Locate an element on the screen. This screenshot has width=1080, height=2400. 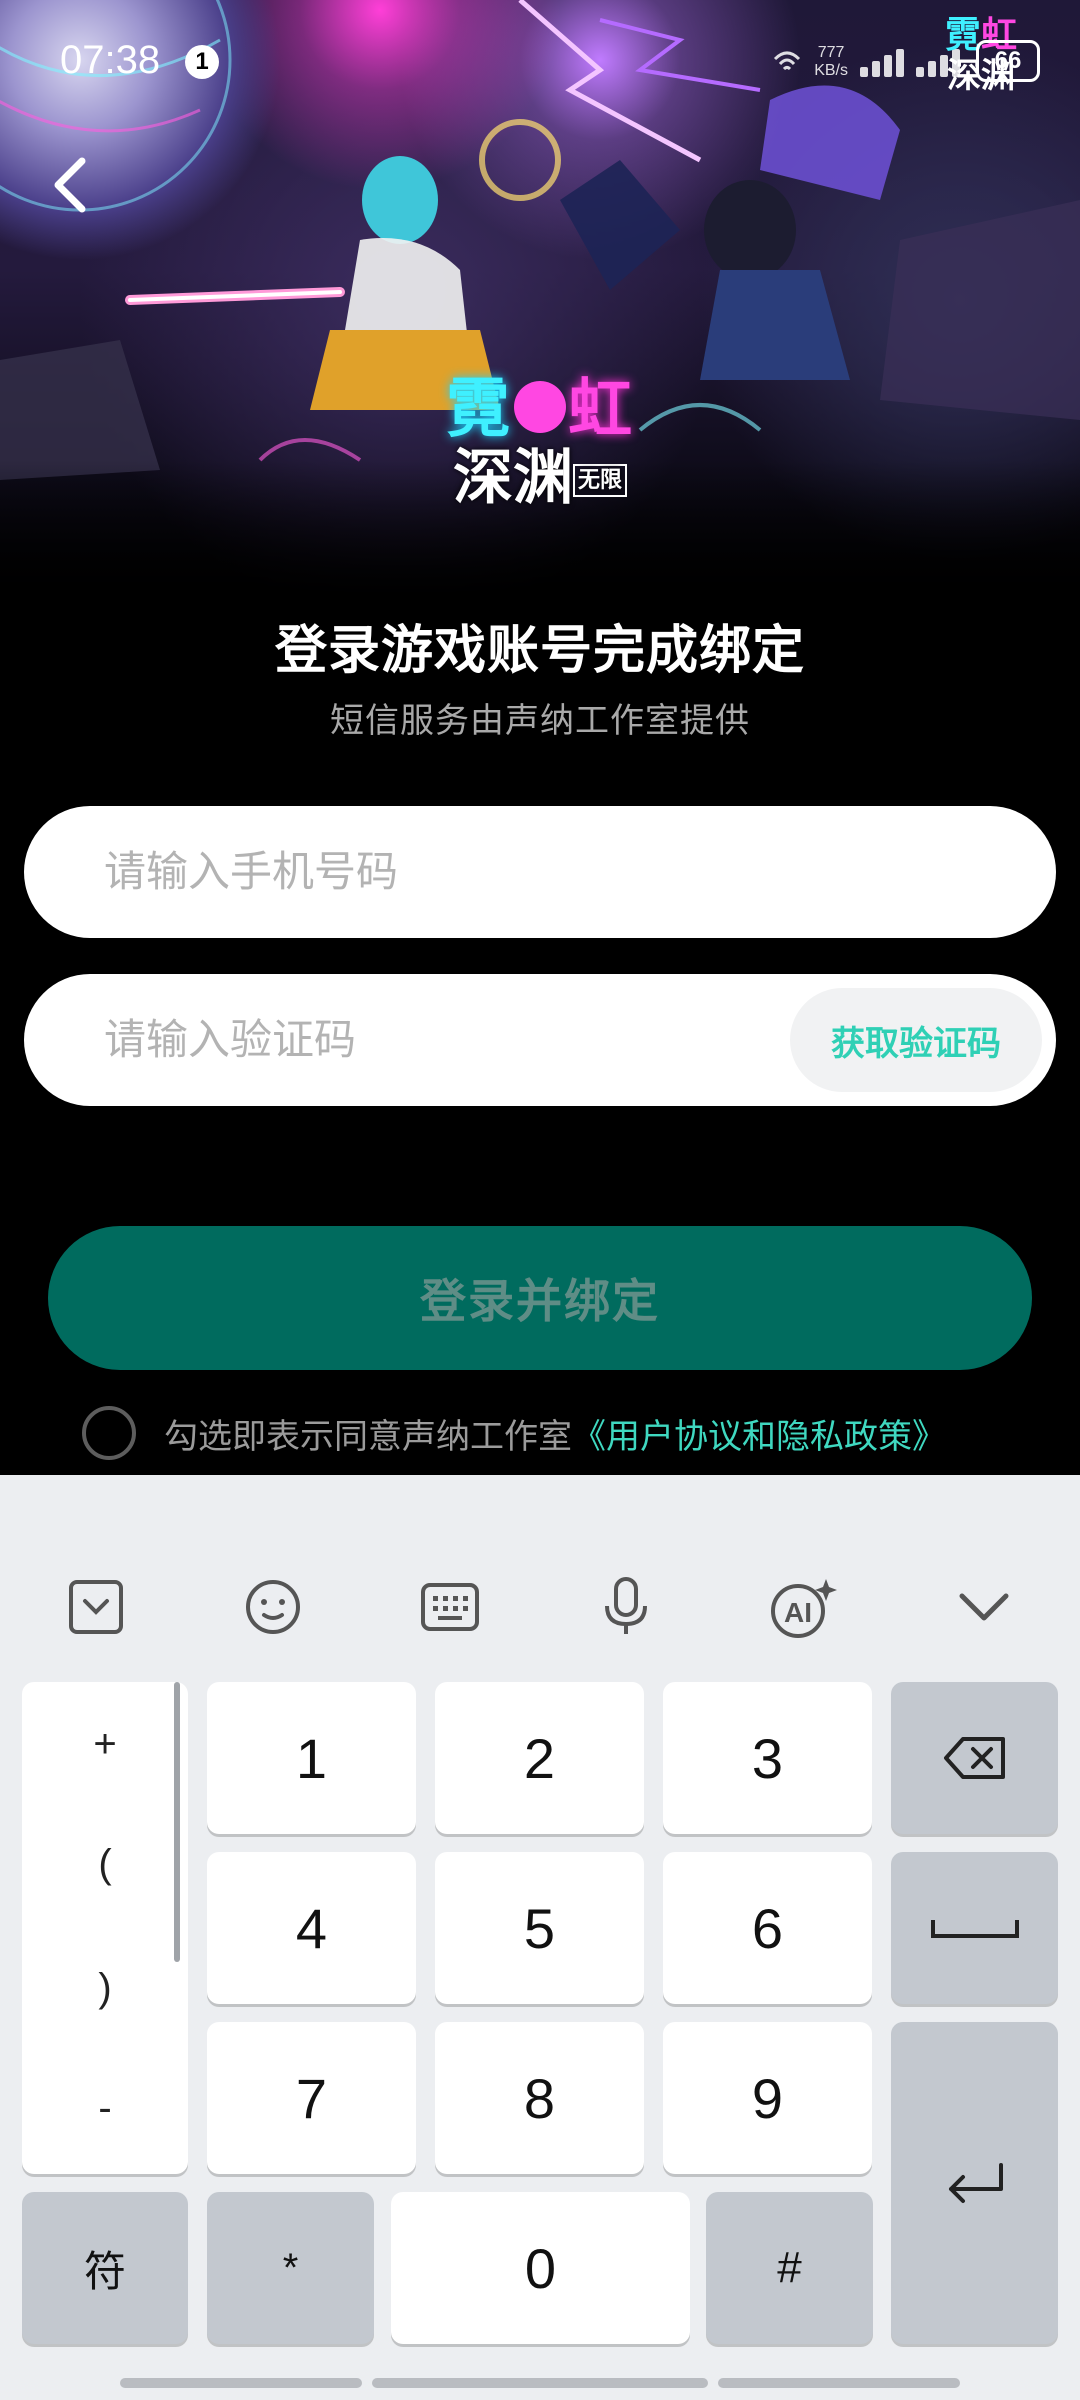
digit-key-4: 4 is located at coordinates (311, 1928).